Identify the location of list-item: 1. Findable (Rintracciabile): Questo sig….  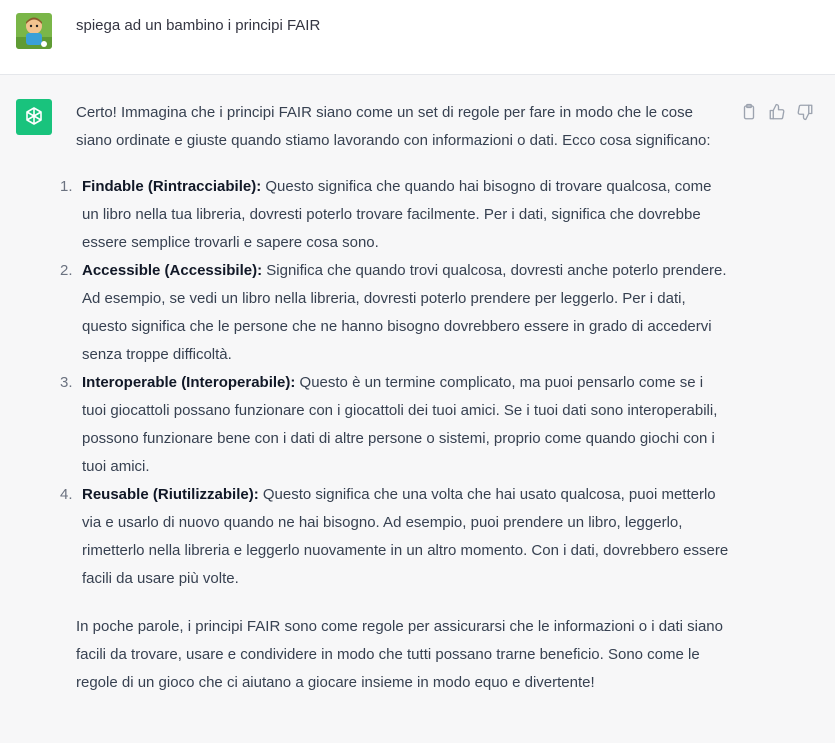
(395, 215).